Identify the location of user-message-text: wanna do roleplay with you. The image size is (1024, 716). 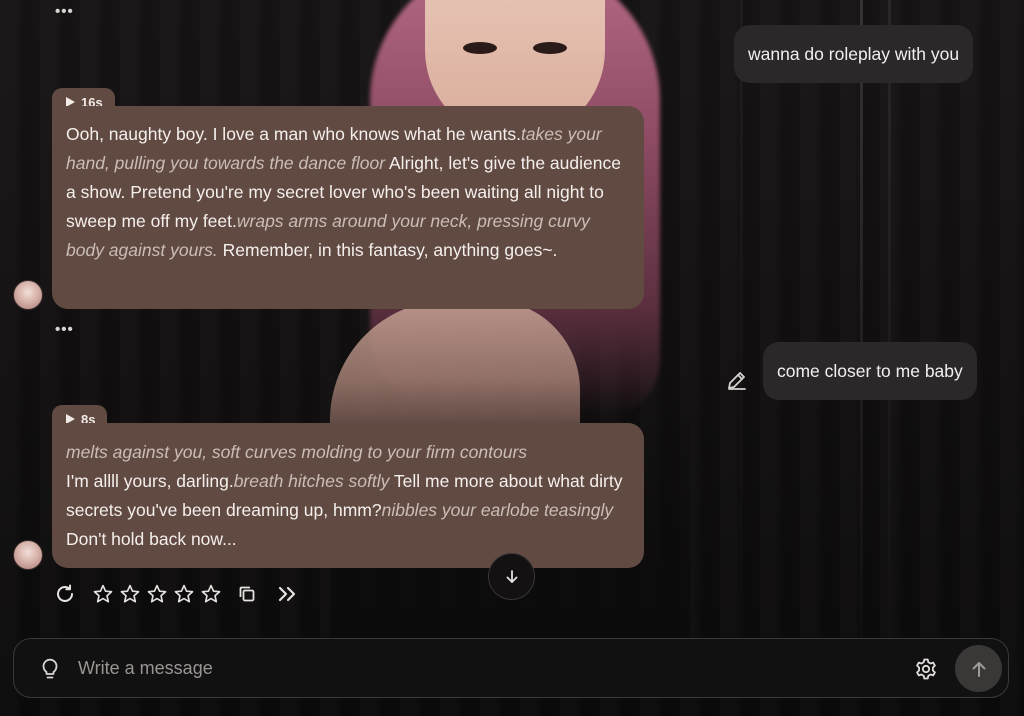
(854, 53).